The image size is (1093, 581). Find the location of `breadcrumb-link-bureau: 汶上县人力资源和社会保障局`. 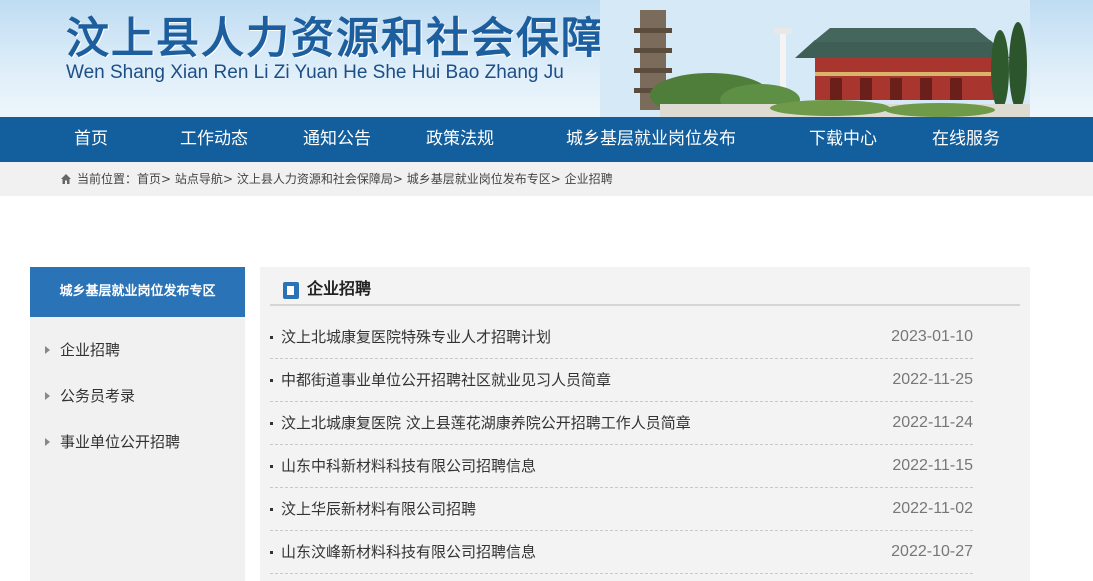

breadcrumb-link-bureau: 汶上县人力资源和社会保障局 is located at coordinates (315, 179).